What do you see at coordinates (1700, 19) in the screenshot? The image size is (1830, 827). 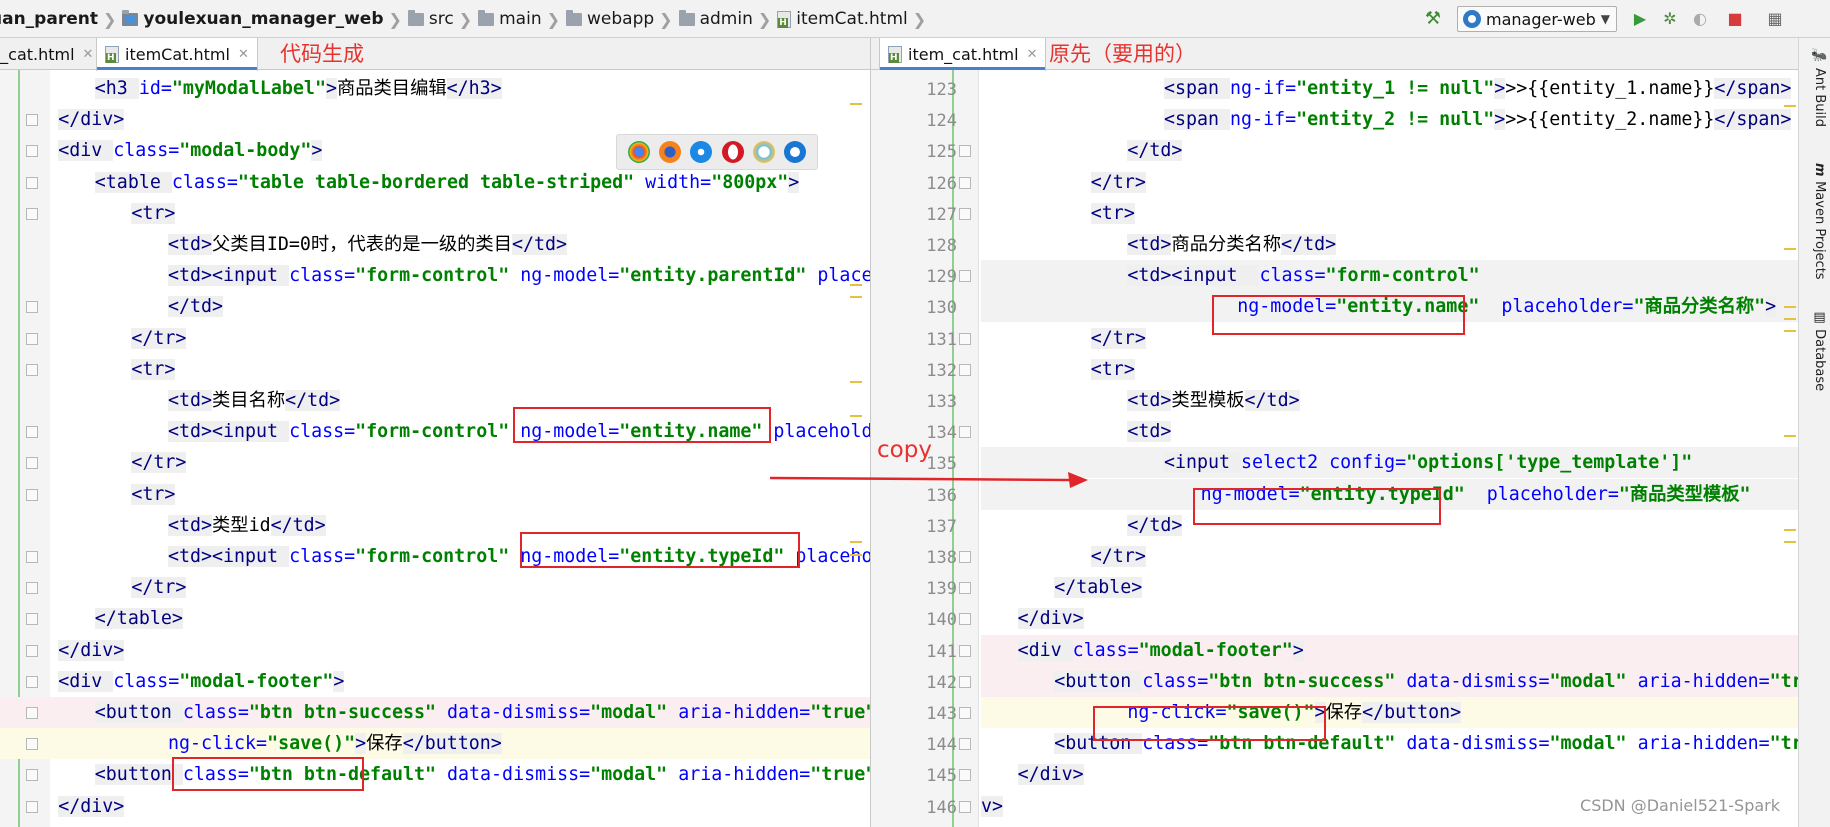 I see `coverage-icon: ◐` at bounding box center [1700, 19].